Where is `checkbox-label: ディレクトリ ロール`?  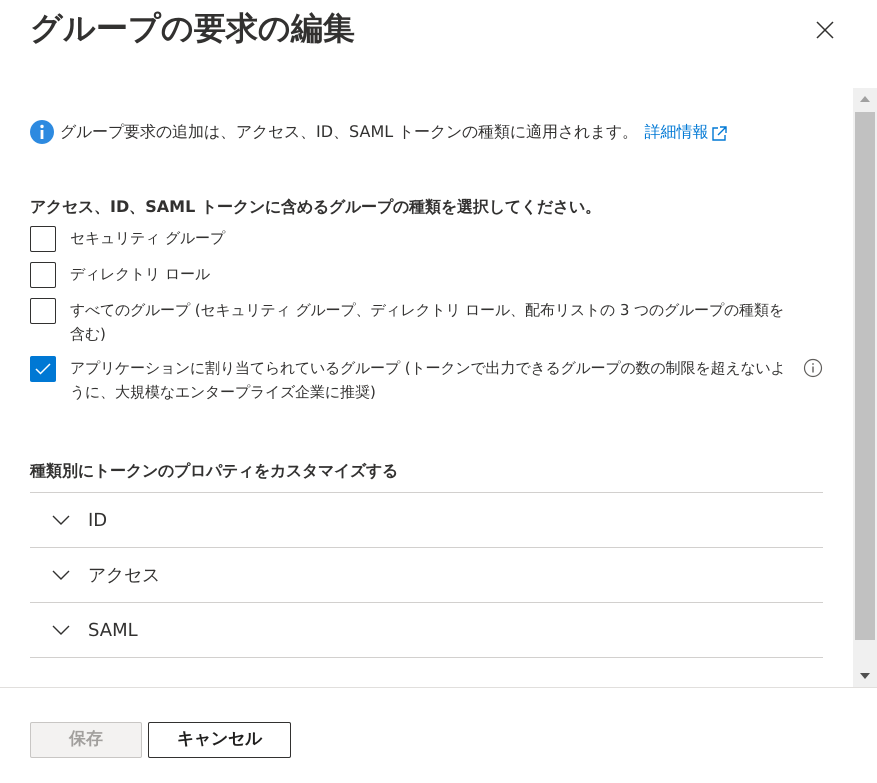 checkbox-label: ディレクトリ ロール is located at coordinates (140, 274).